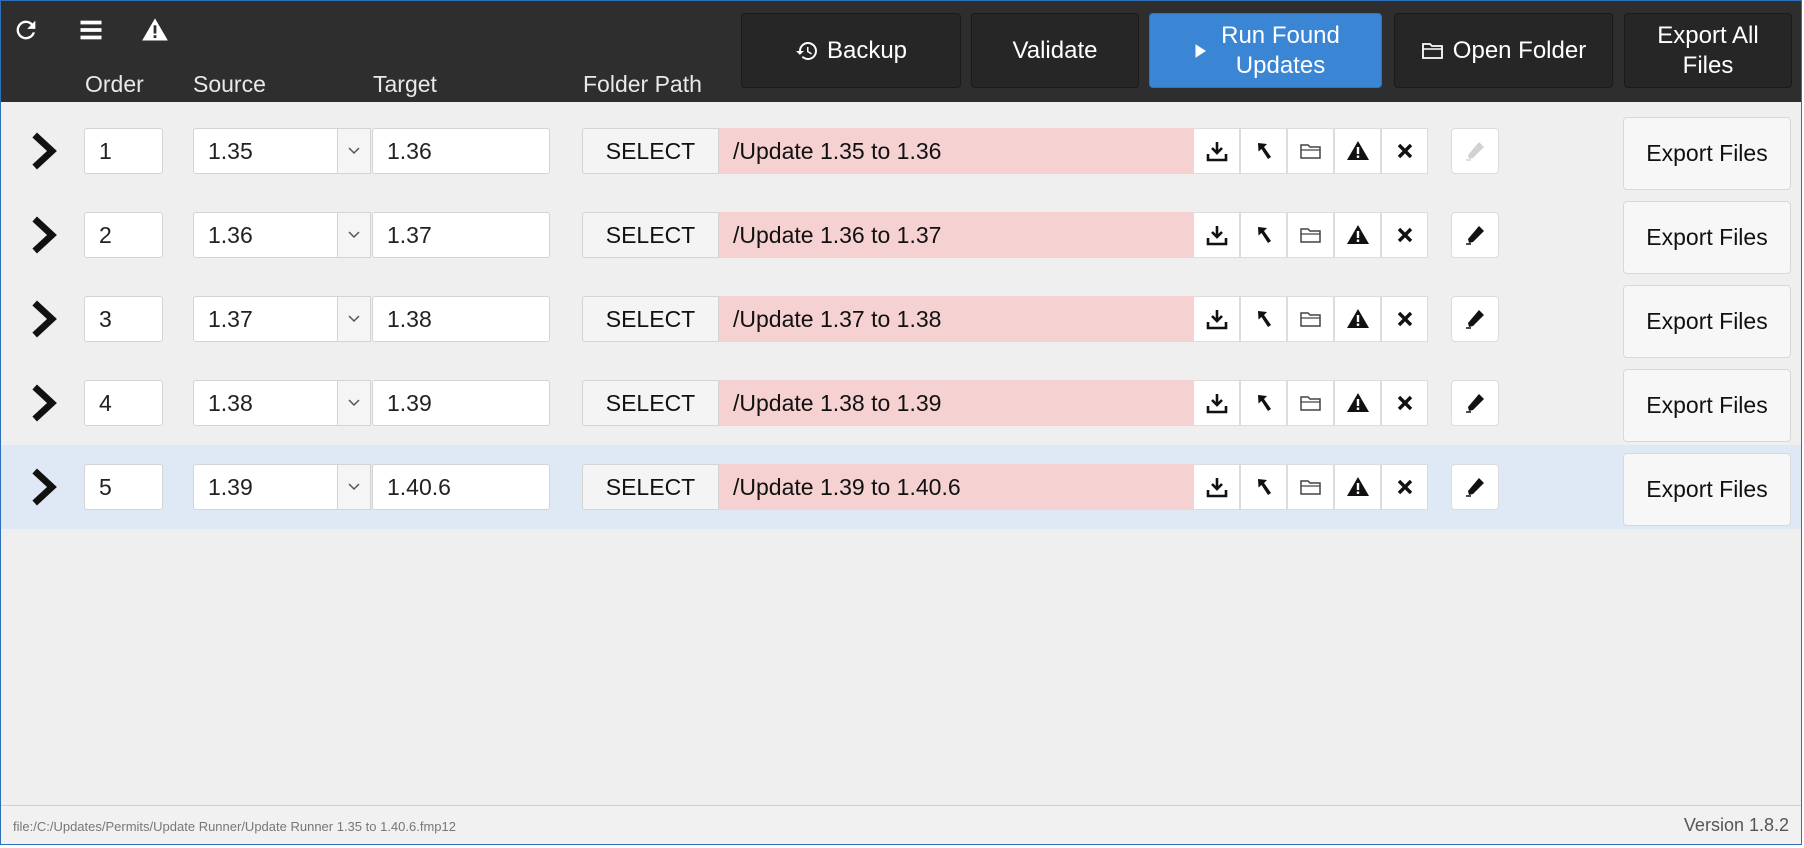 The height and width of the screenshot is (848, 1804). I want to click on open-folder-button: Open Folder, so click(1503, 50).